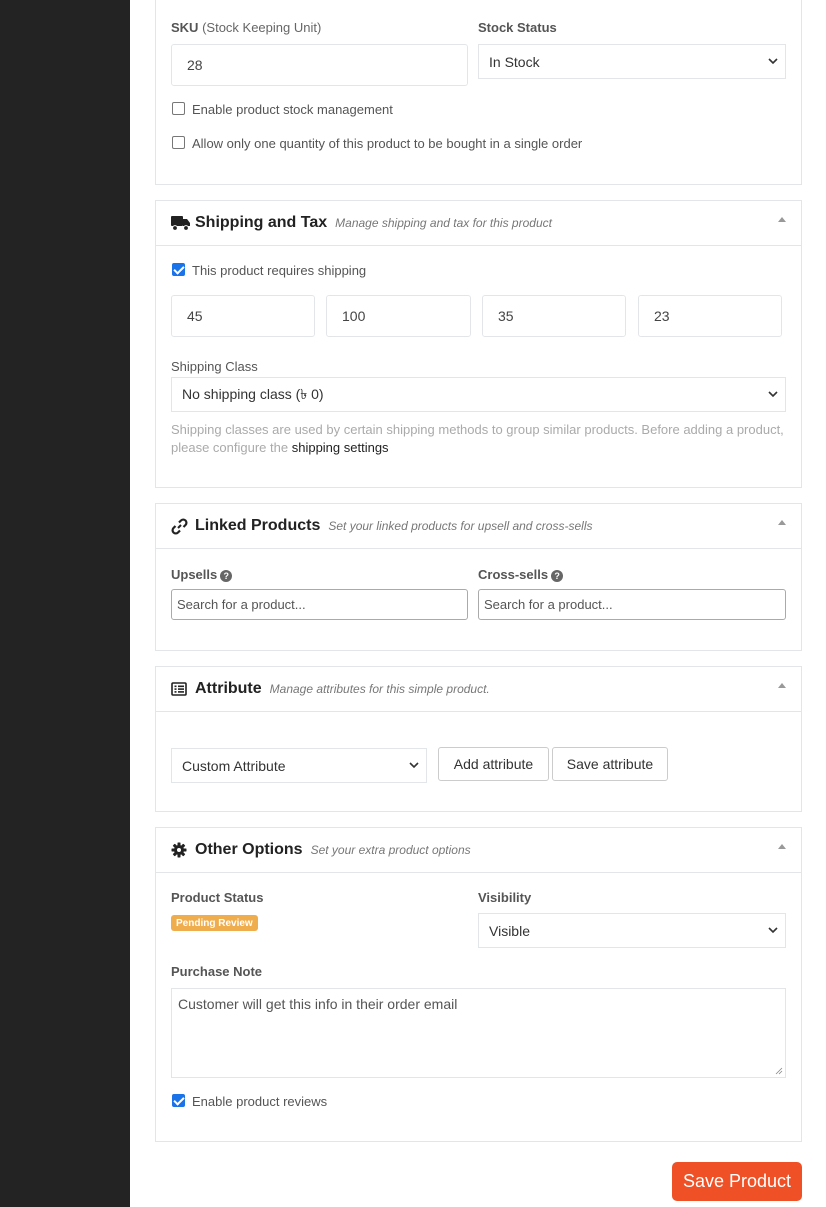 The width and height of the screenshot is (826, 1207). Describe the element at coordinates (246, 27) in the screenshot. I see `sku-label: SKU (Stock Keeping Unit)` at that location.